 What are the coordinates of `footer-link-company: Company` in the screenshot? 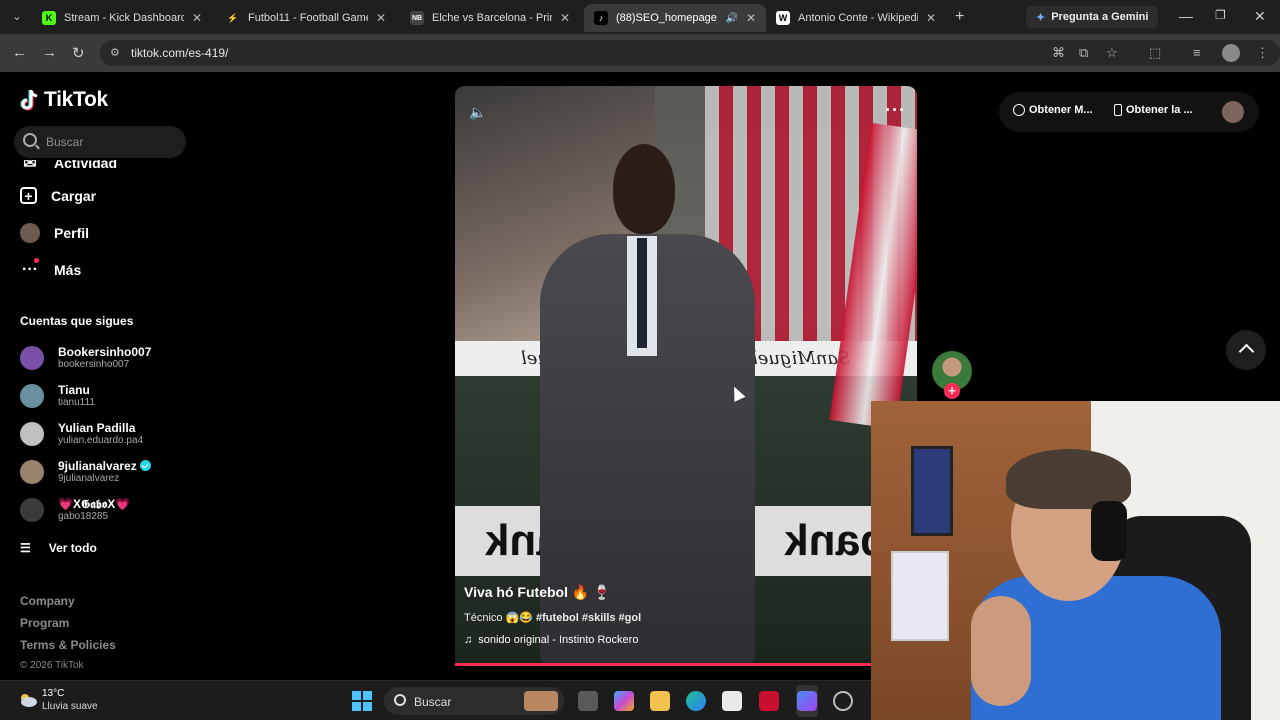 It's located at (47, 601).